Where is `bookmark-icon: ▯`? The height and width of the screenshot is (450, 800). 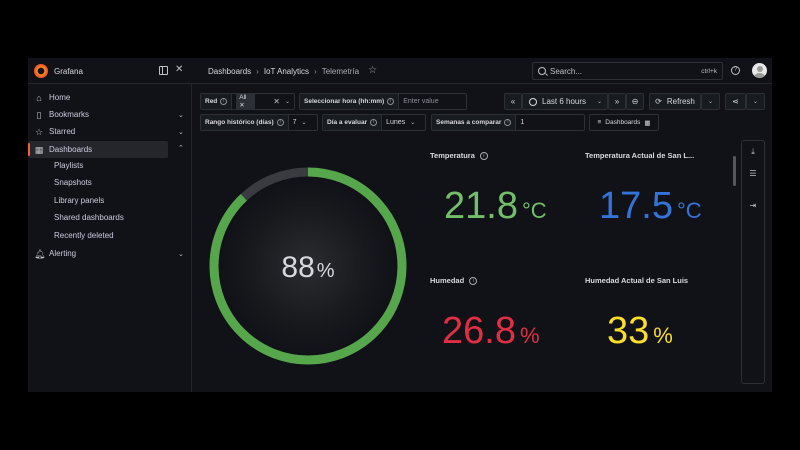
bookmark-icon: ▯ is located at coordinates (39, 114).